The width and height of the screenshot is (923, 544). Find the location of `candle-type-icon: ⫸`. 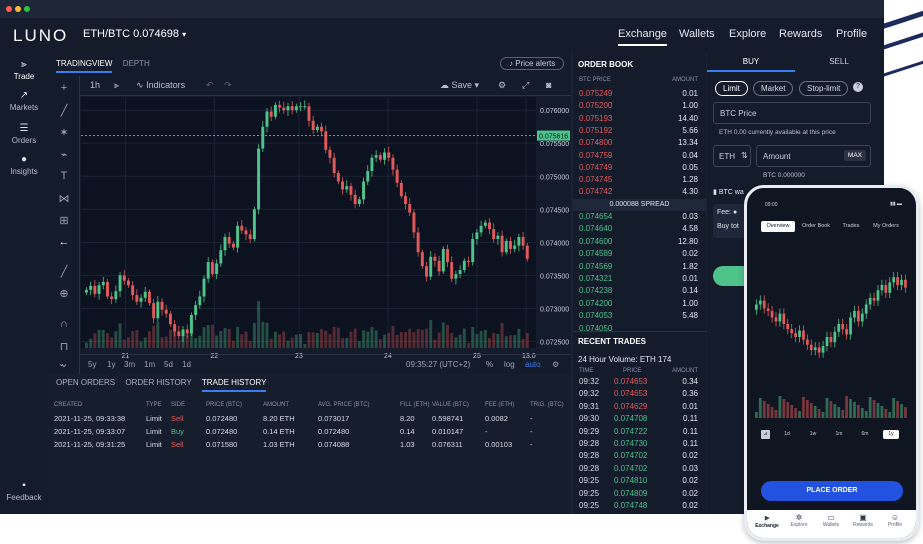

candle-type-icon: ⫸ is located at coordinates (116, 85).